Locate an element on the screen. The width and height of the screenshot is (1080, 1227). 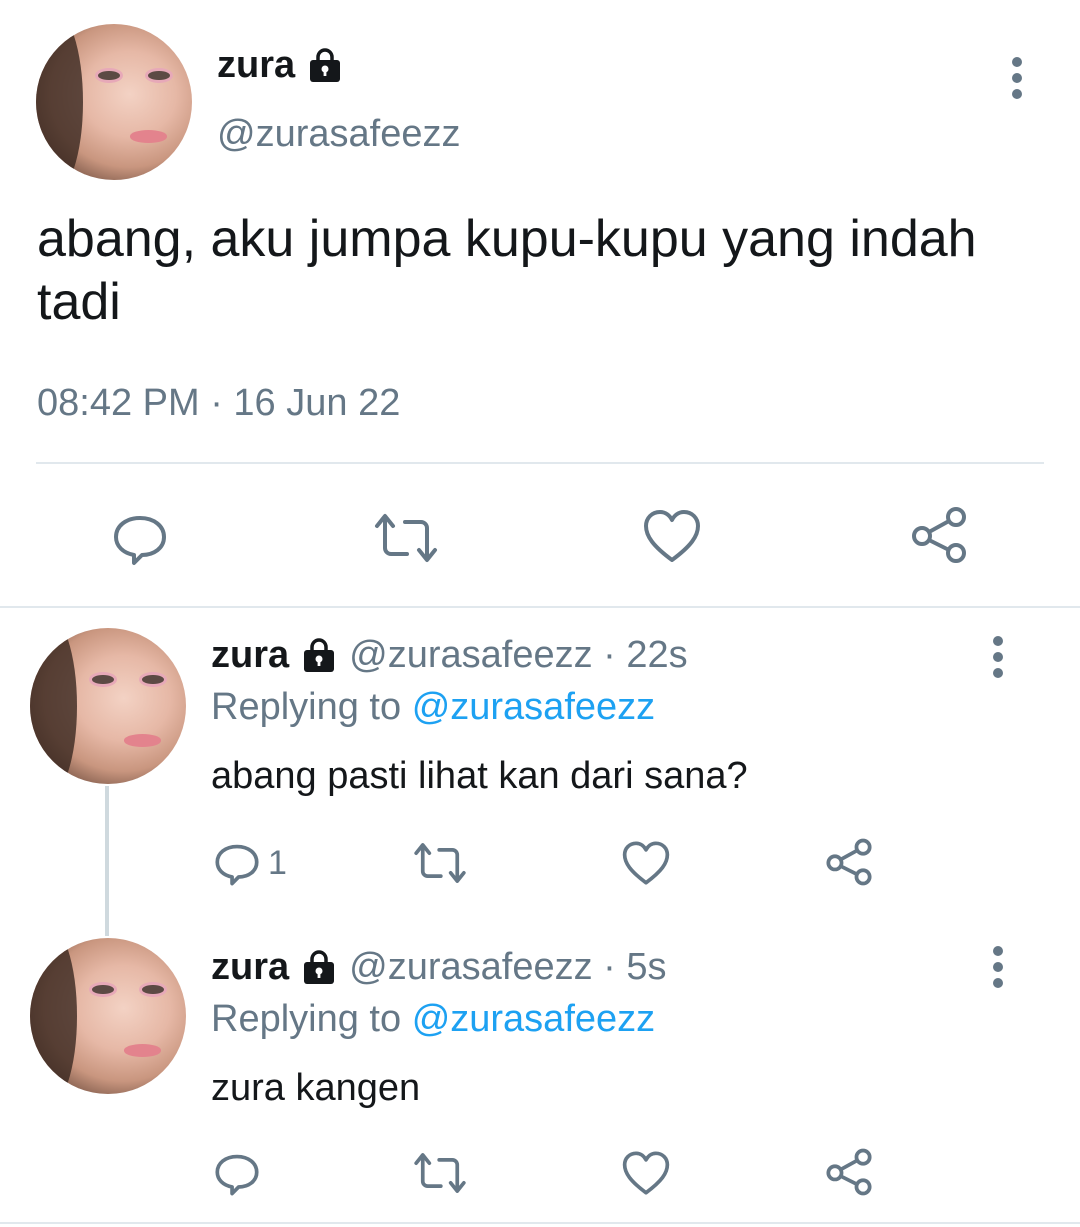
reply-count: 1 is located at coordinates (277, 862).